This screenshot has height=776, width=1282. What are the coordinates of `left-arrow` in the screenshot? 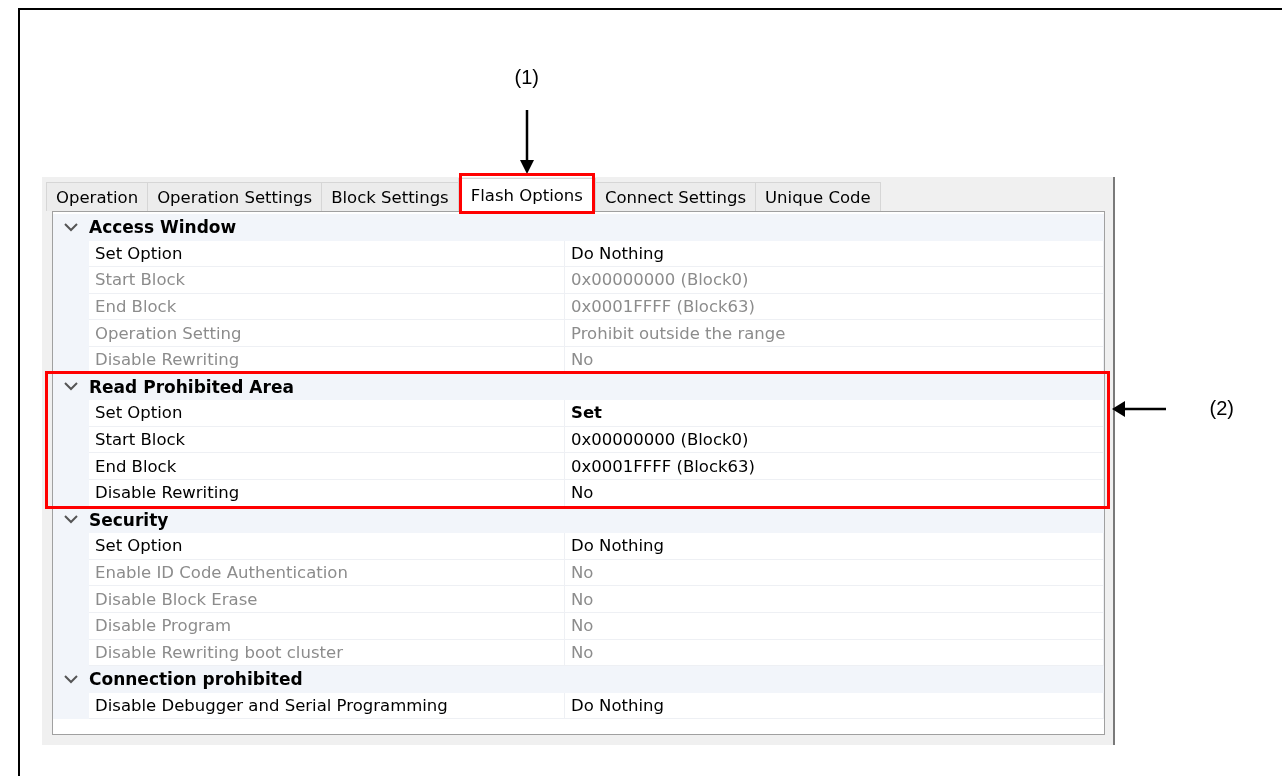 It's located at (1139, 408).